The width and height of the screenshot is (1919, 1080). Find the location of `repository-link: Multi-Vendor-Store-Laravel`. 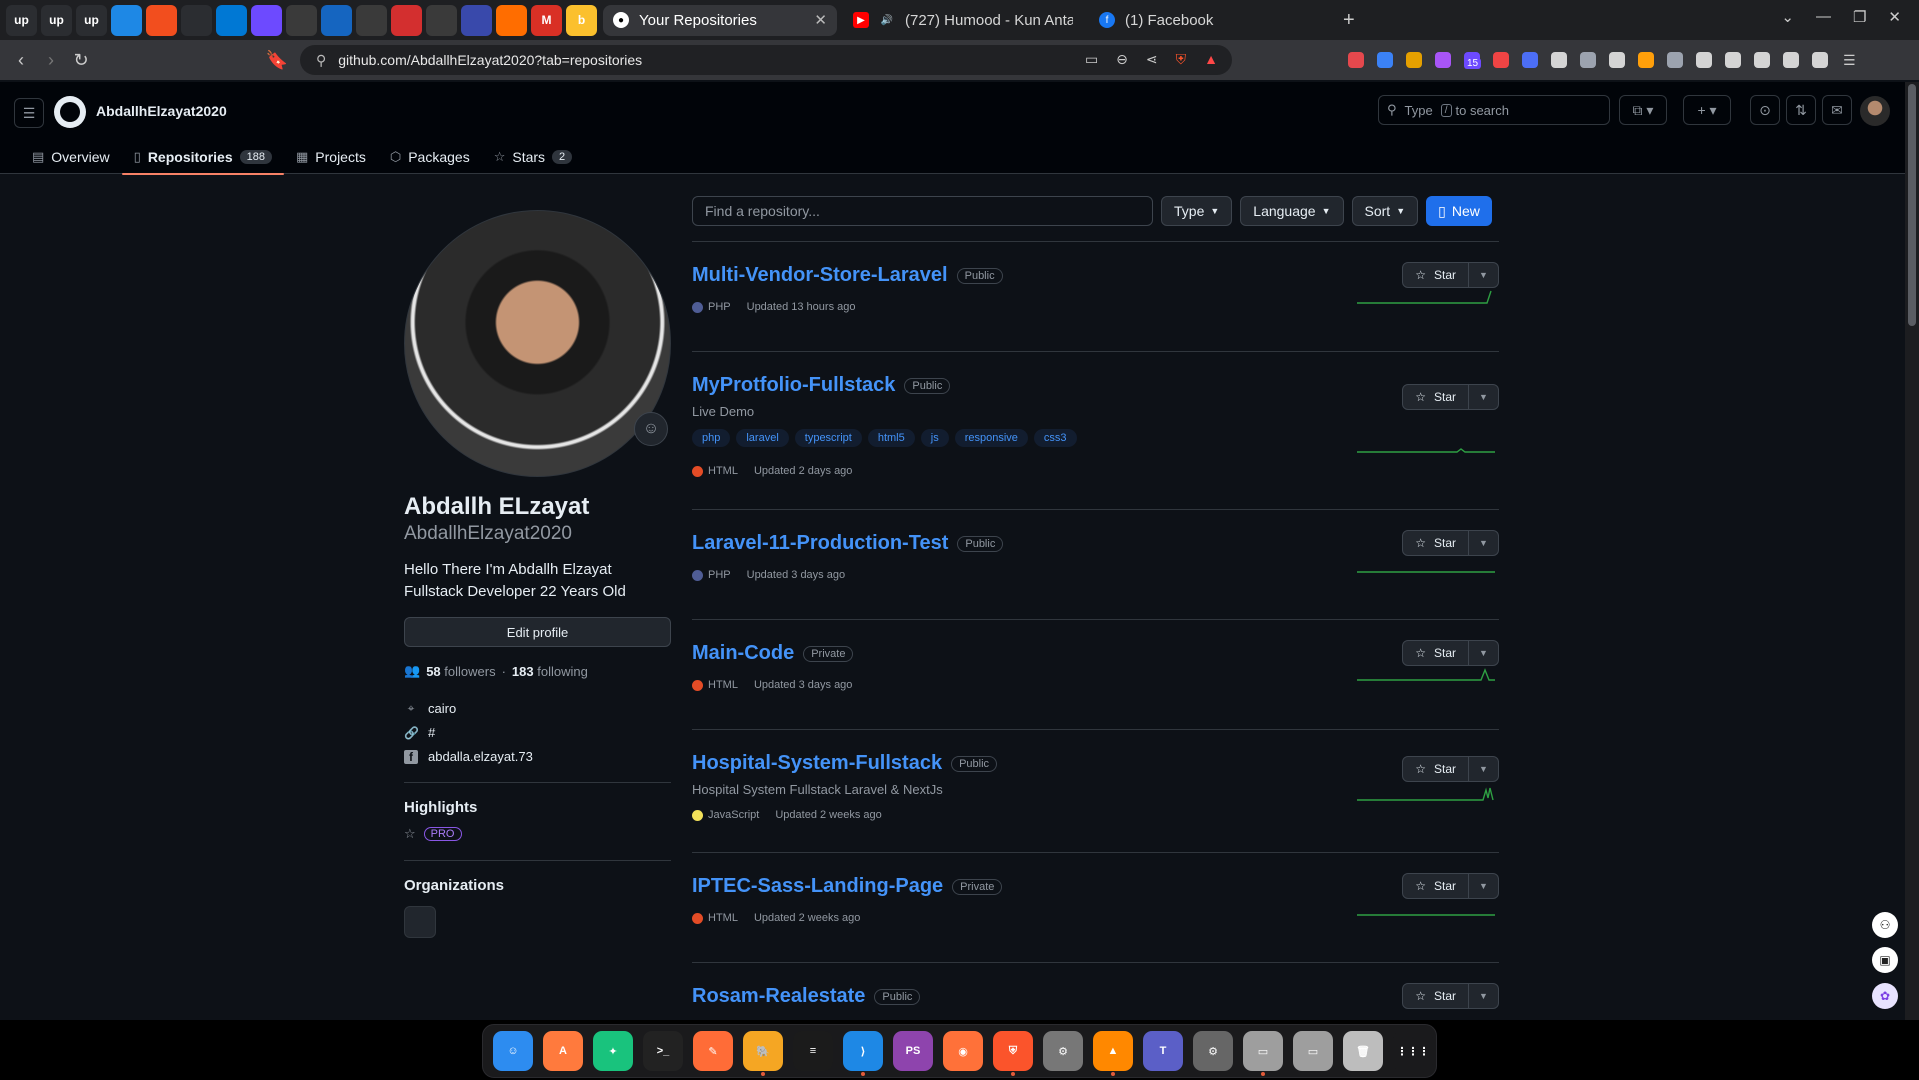

repository-link: Multi-Vendor-Store-Laravel is located at coordinates (820, 275).